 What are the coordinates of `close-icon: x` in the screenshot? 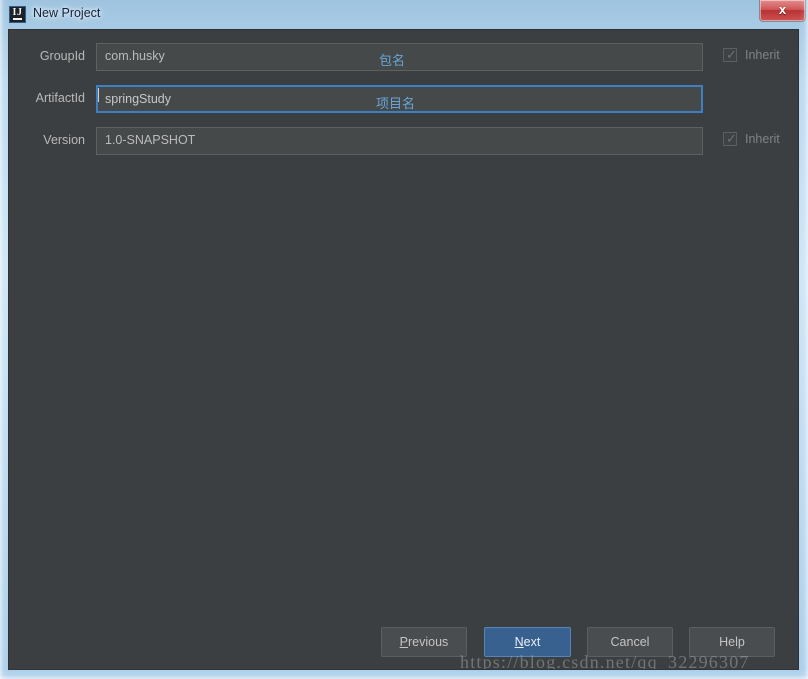 It's located at (782, 9).